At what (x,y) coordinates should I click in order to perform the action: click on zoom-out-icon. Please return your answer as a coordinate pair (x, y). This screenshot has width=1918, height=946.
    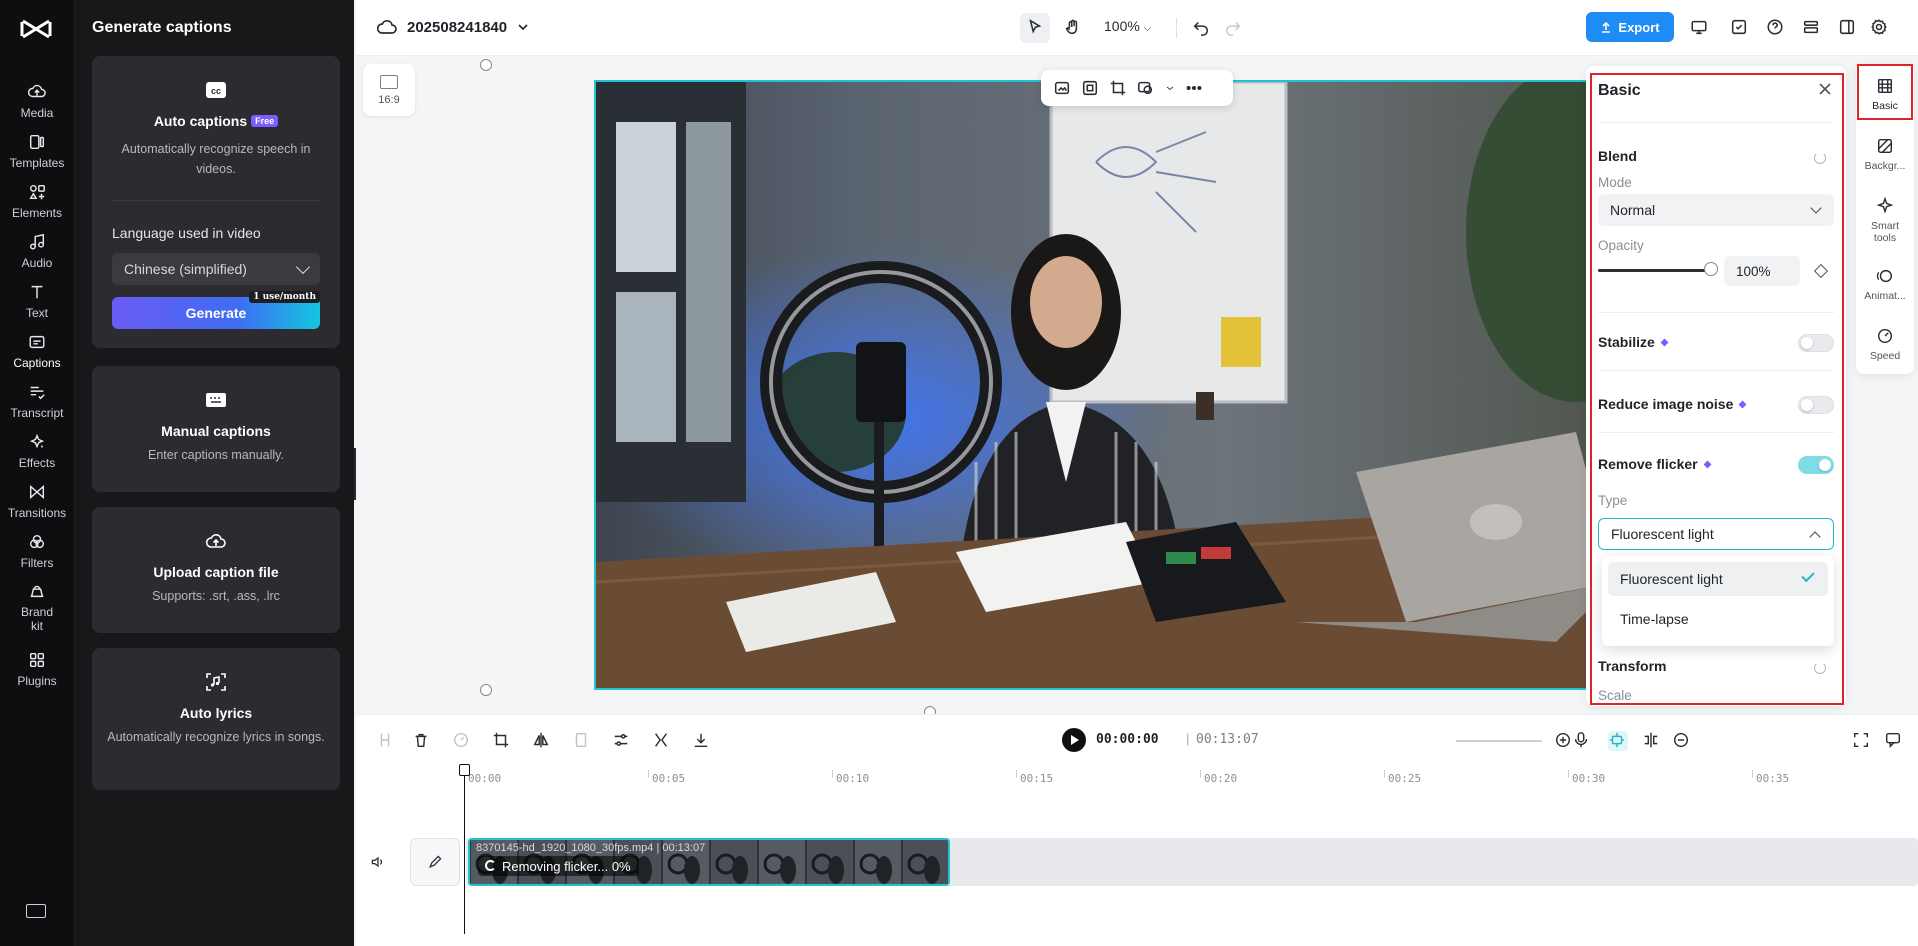
    Looking at the image, I should click on (1682, 741).